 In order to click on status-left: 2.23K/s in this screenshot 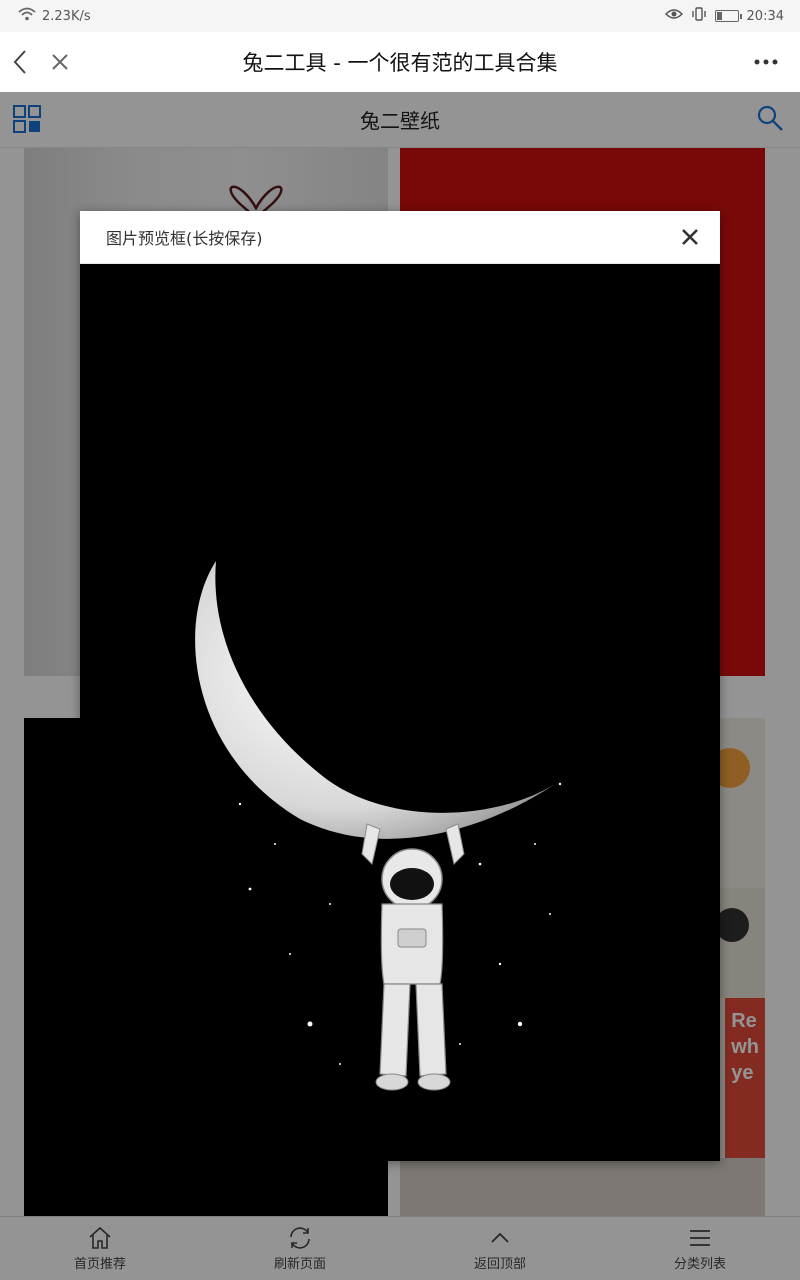, I will do `click(54, 16)`.